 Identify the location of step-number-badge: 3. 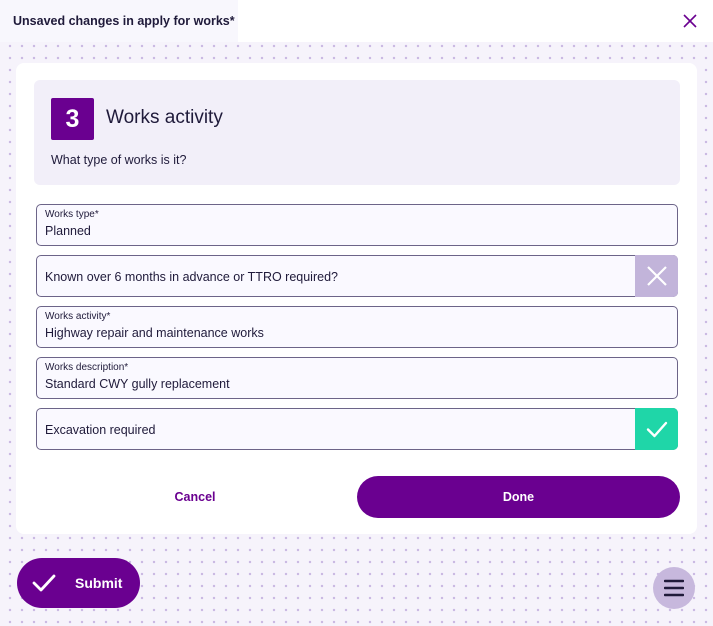
(72, 119).